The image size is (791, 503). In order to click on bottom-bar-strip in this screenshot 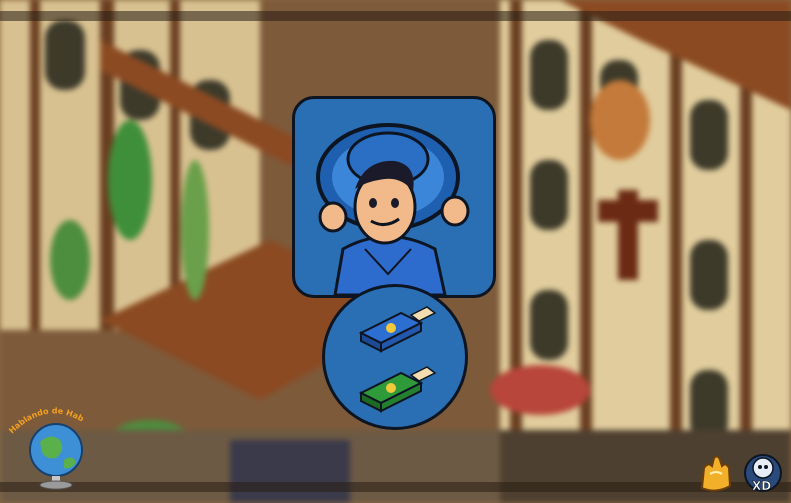, I will do `click(395, 487)`.